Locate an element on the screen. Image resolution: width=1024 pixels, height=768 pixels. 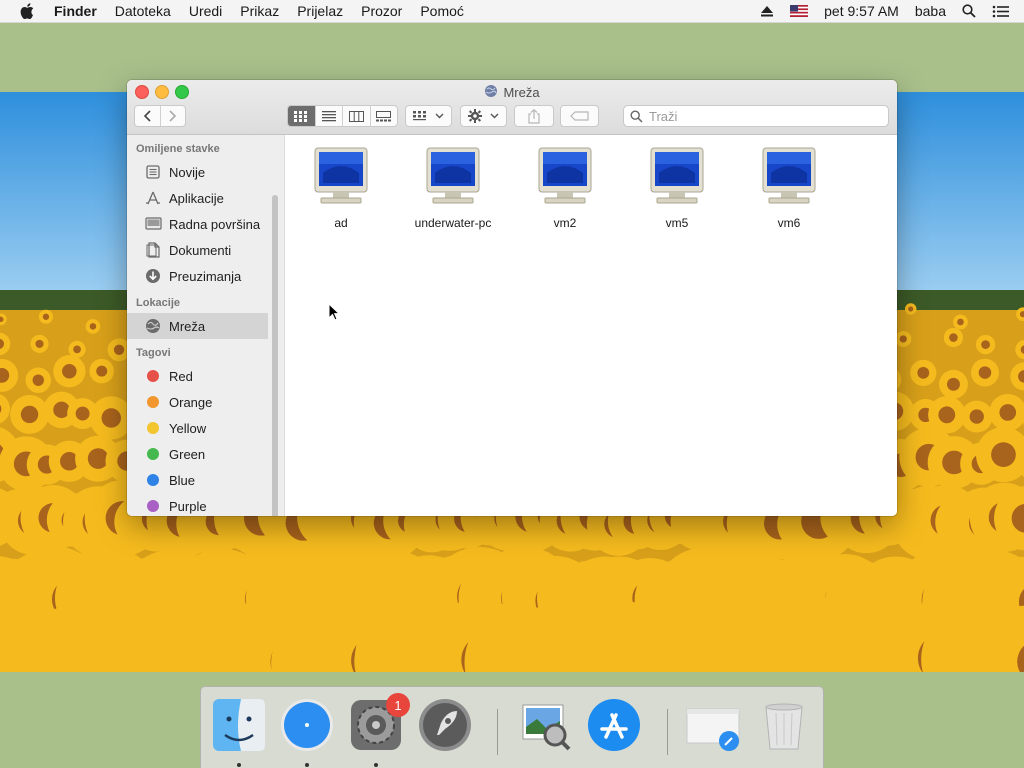
network-icon is located at coordinates (153, 326).